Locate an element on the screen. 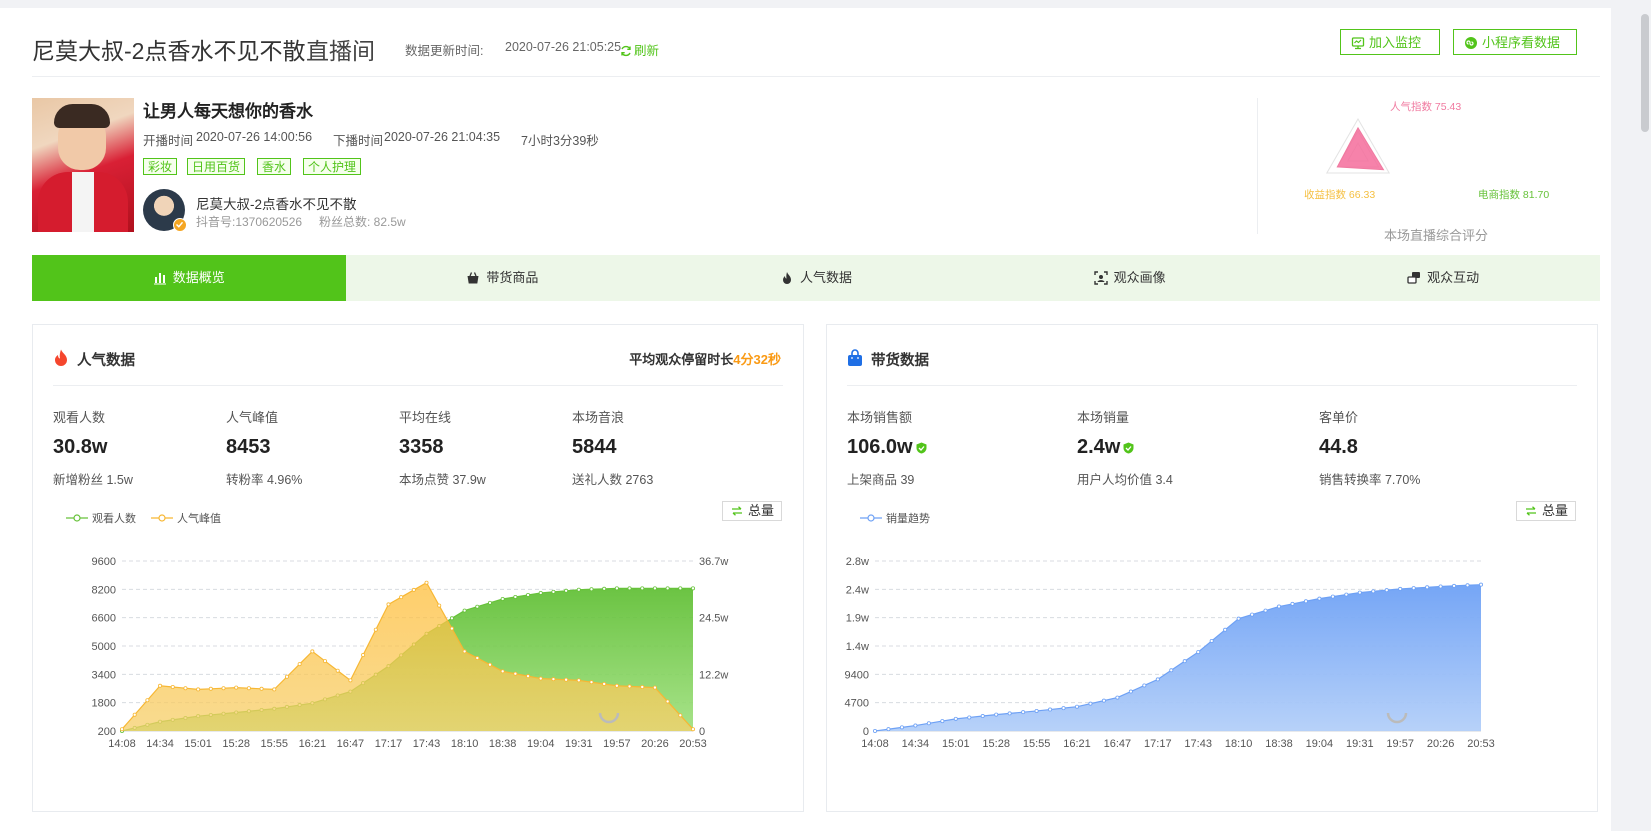 The width and height of the screenshot is (1651, 831). stat-sales-amount: 本场销售额 106.0w 上架商品 39 is located at coordinates (887, 447).